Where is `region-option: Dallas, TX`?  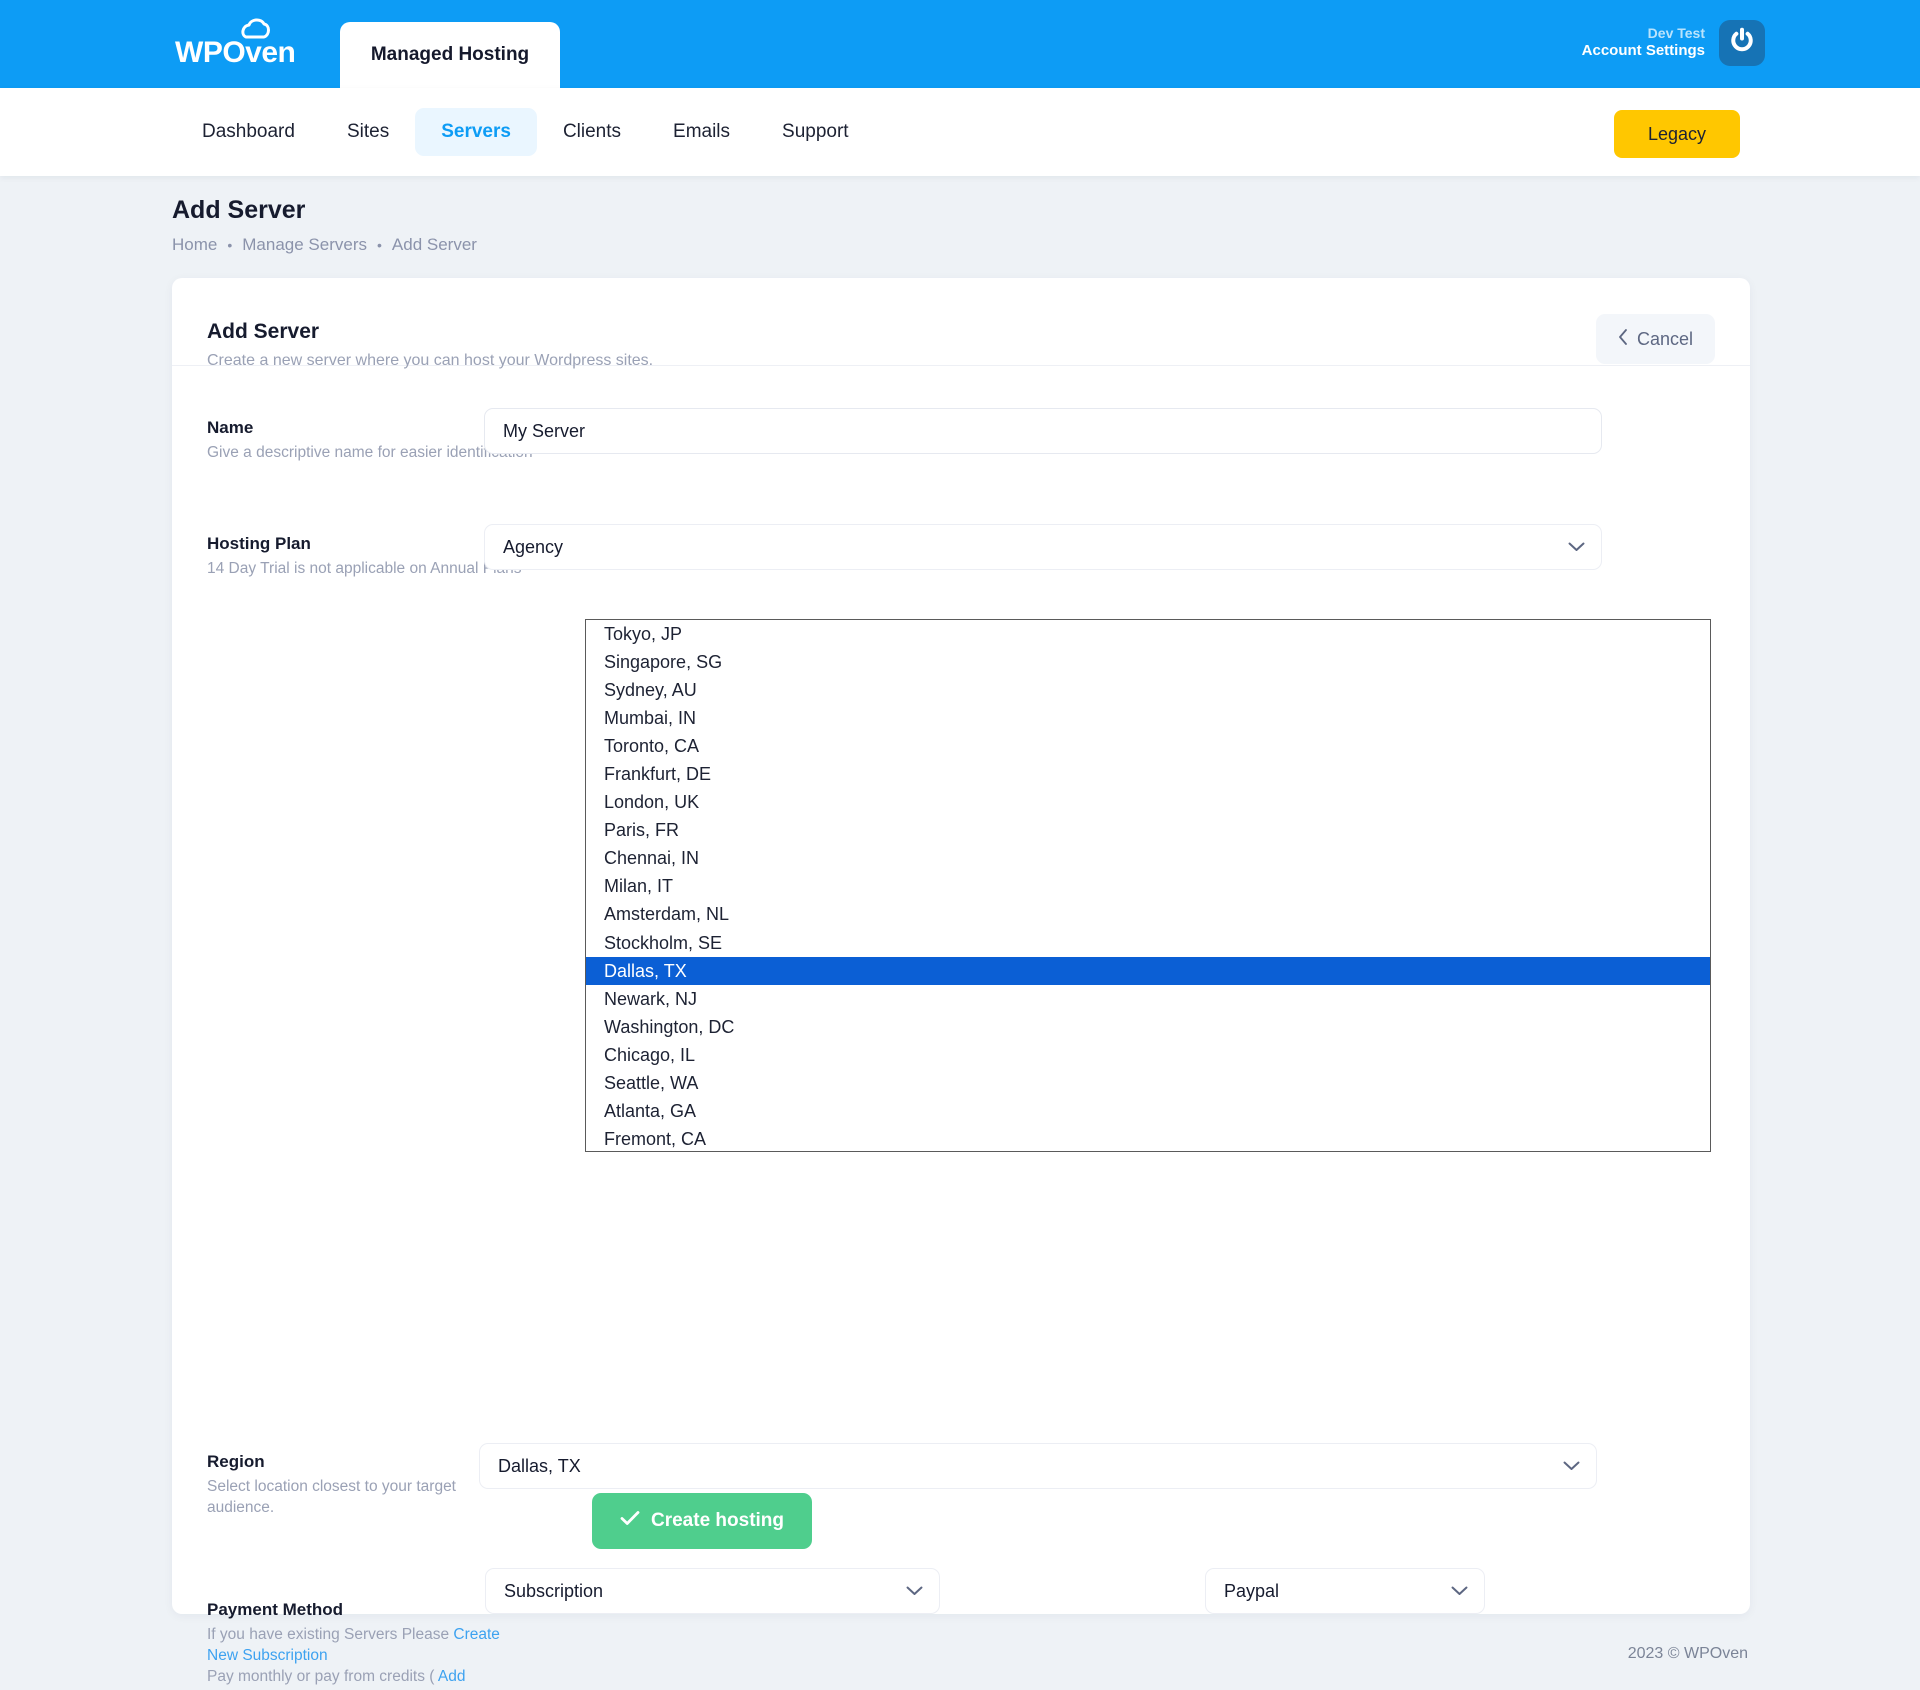 region-option: Dallas, TX is located at coordinates (1148, 971).